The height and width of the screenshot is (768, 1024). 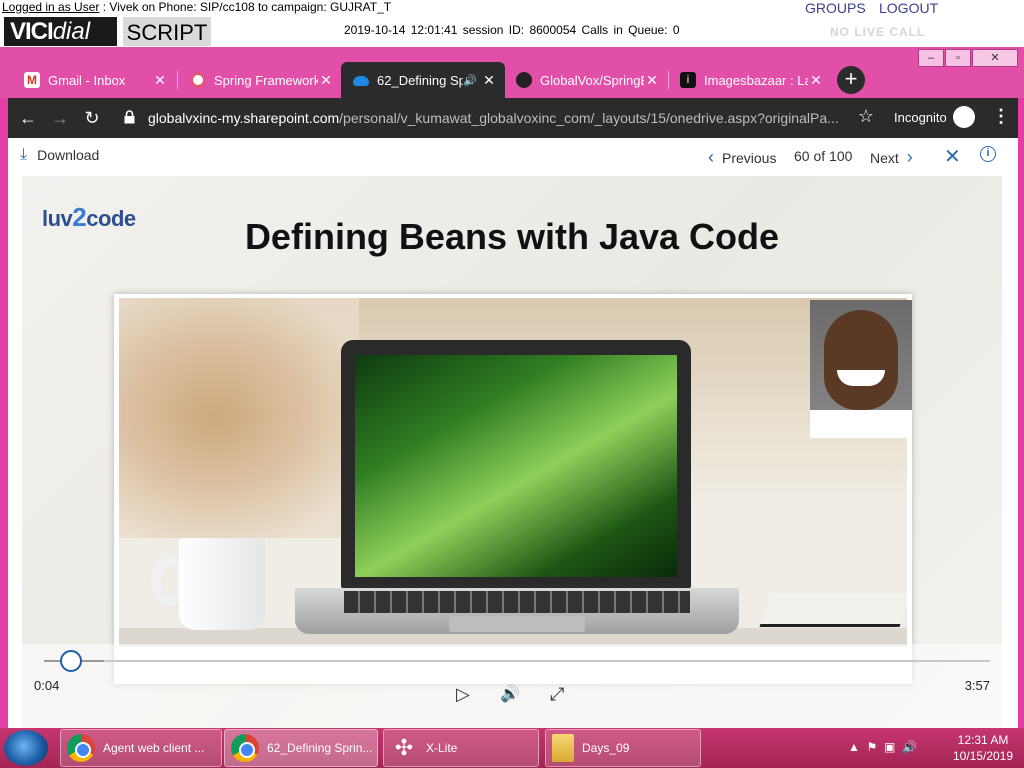 What do you see at coordinates (884, 157) in the screenshot?
I see `next-label: Next` at bounding box center [884, 157].